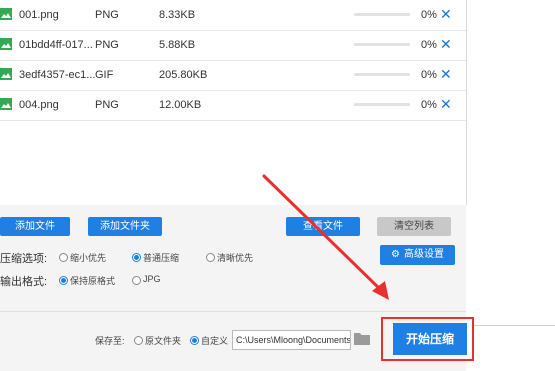  What do you see at coordinates (194, 340) in the screenshot?
I see `radio-custom-folder` at bounding box center [194, 340].